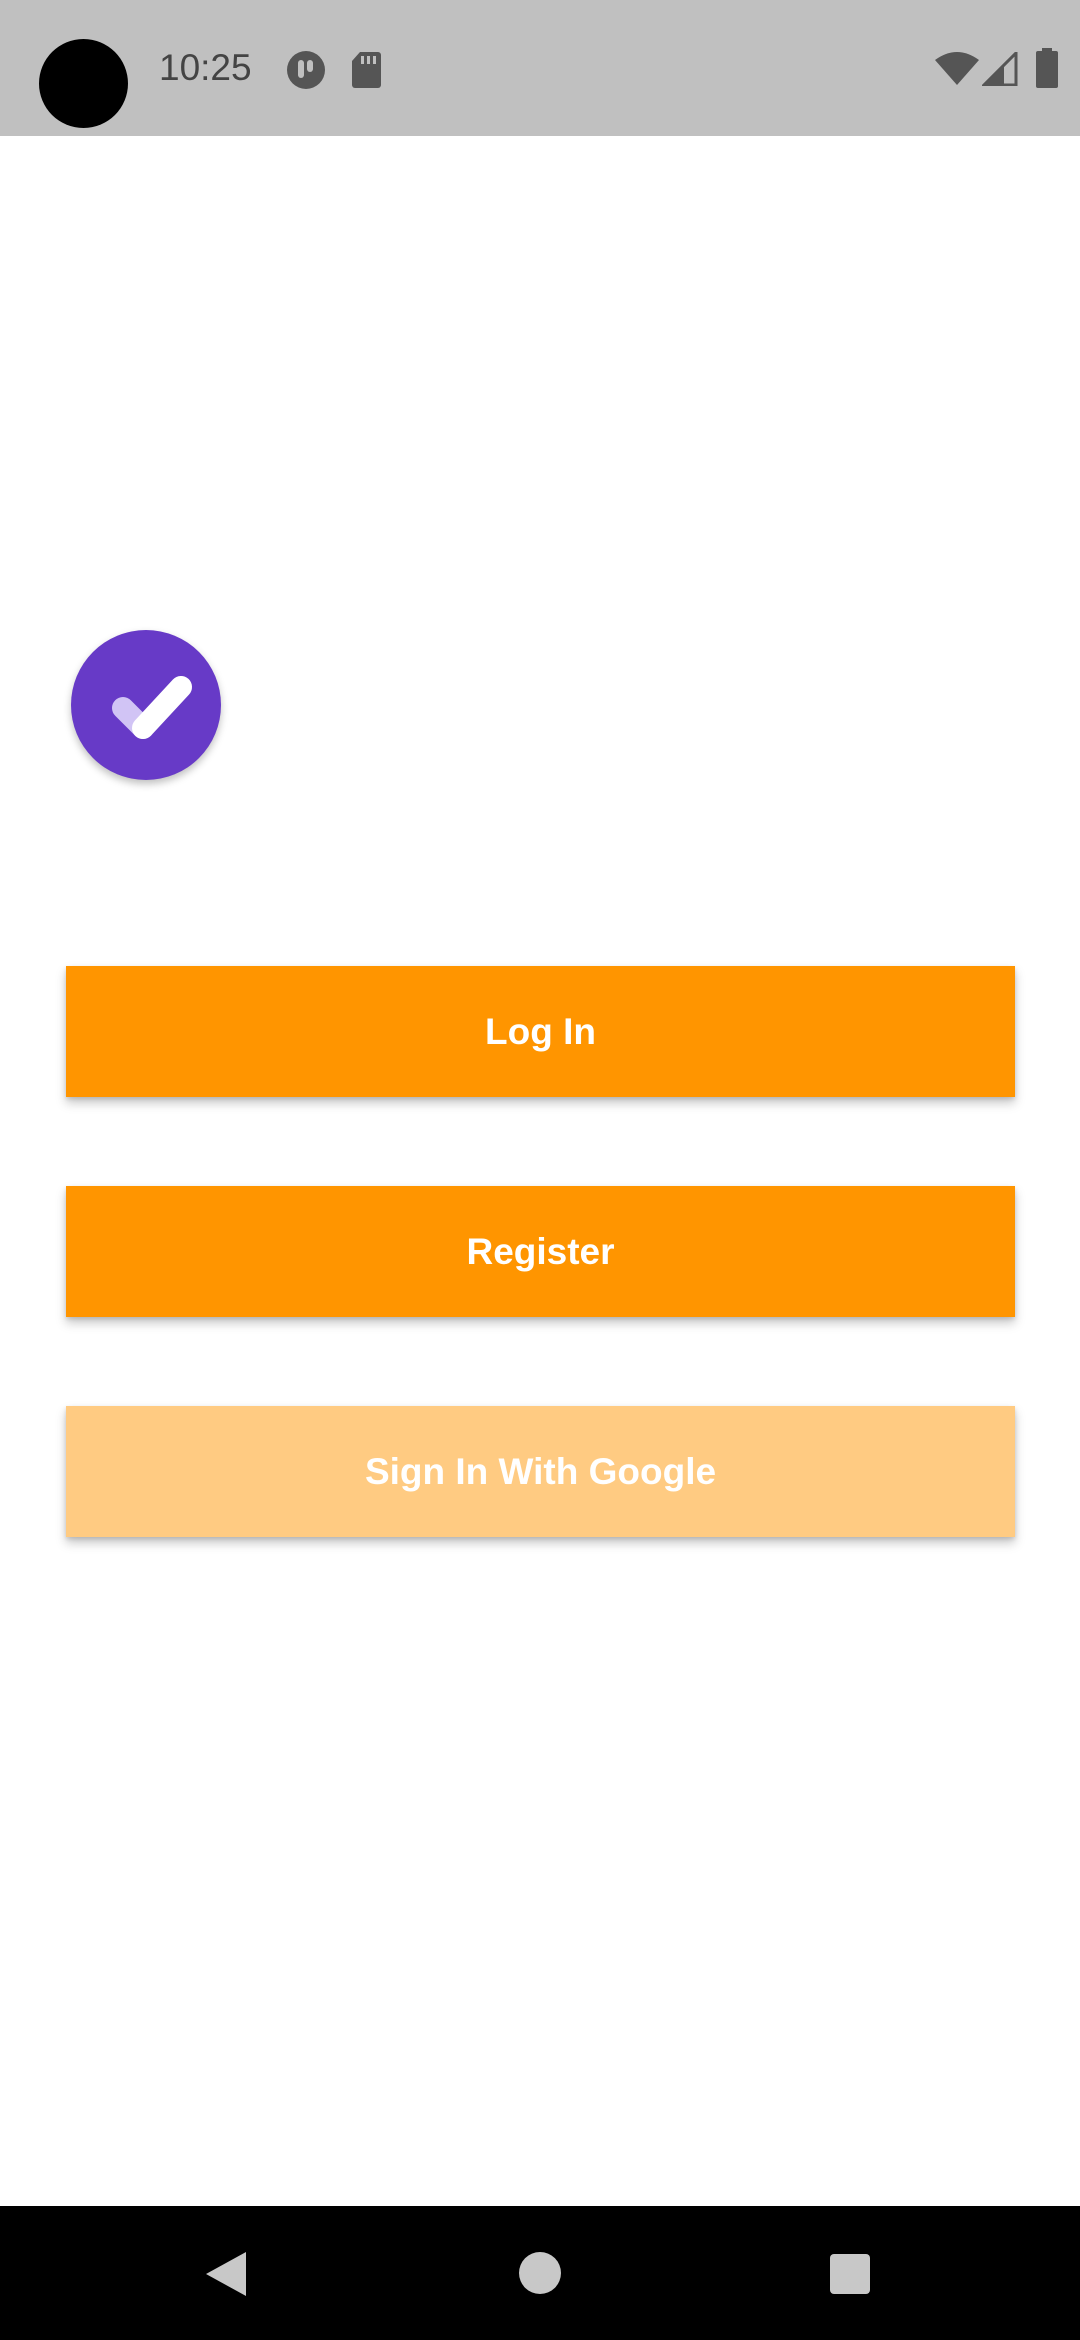  Describe the element at coordinates (540, 68) in the screenshot. I see `status-bar: 10:25` at that location.